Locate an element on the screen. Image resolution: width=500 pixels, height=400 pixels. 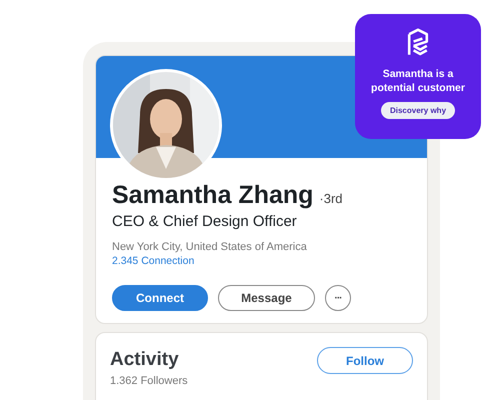
connect-button: Connect is located at coordinates (160, 298).